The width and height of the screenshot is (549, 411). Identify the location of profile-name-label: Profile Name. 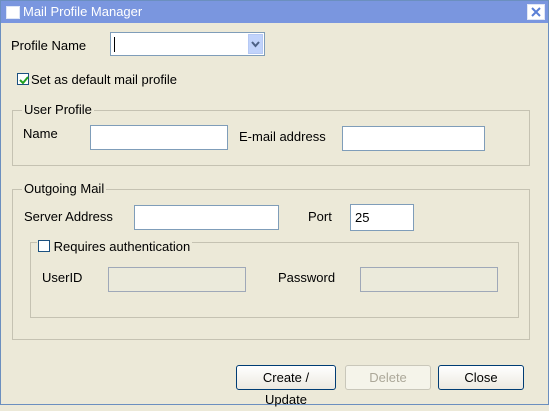
(49, 45).